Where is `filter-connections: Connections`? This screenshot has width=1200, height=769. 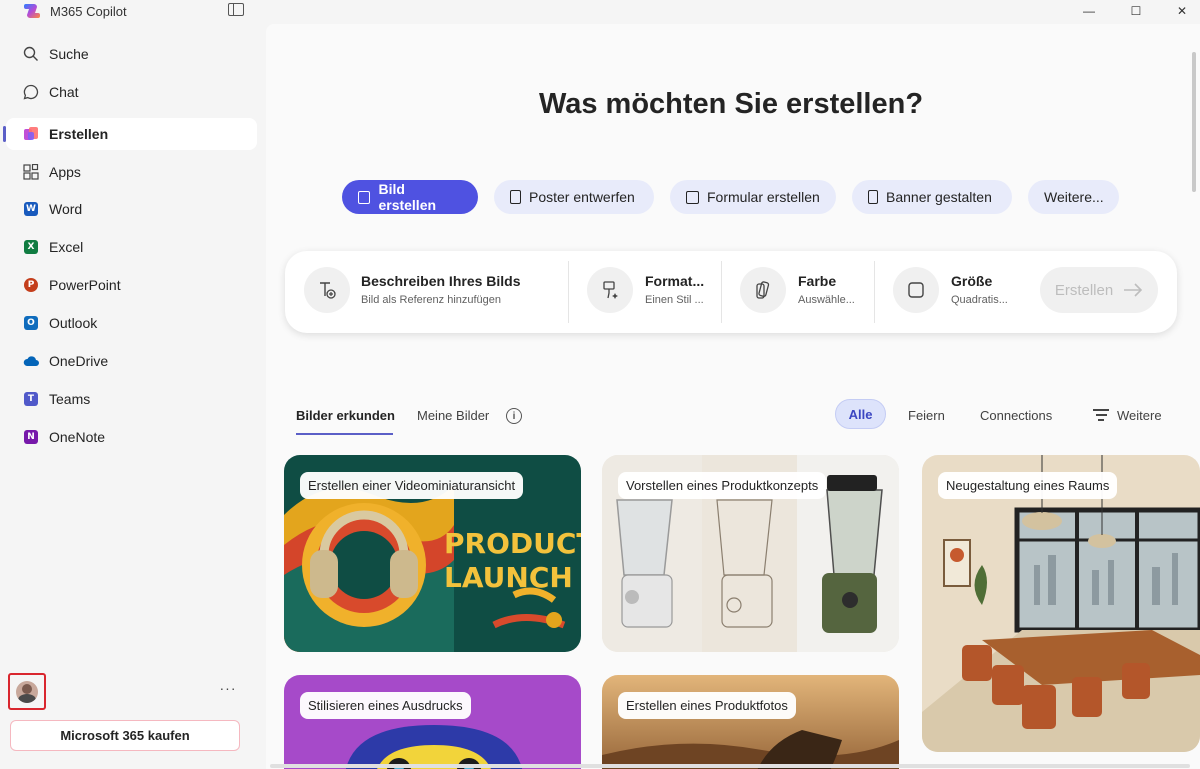 filter-connections: Connections is located at coordinates (1016, 415).